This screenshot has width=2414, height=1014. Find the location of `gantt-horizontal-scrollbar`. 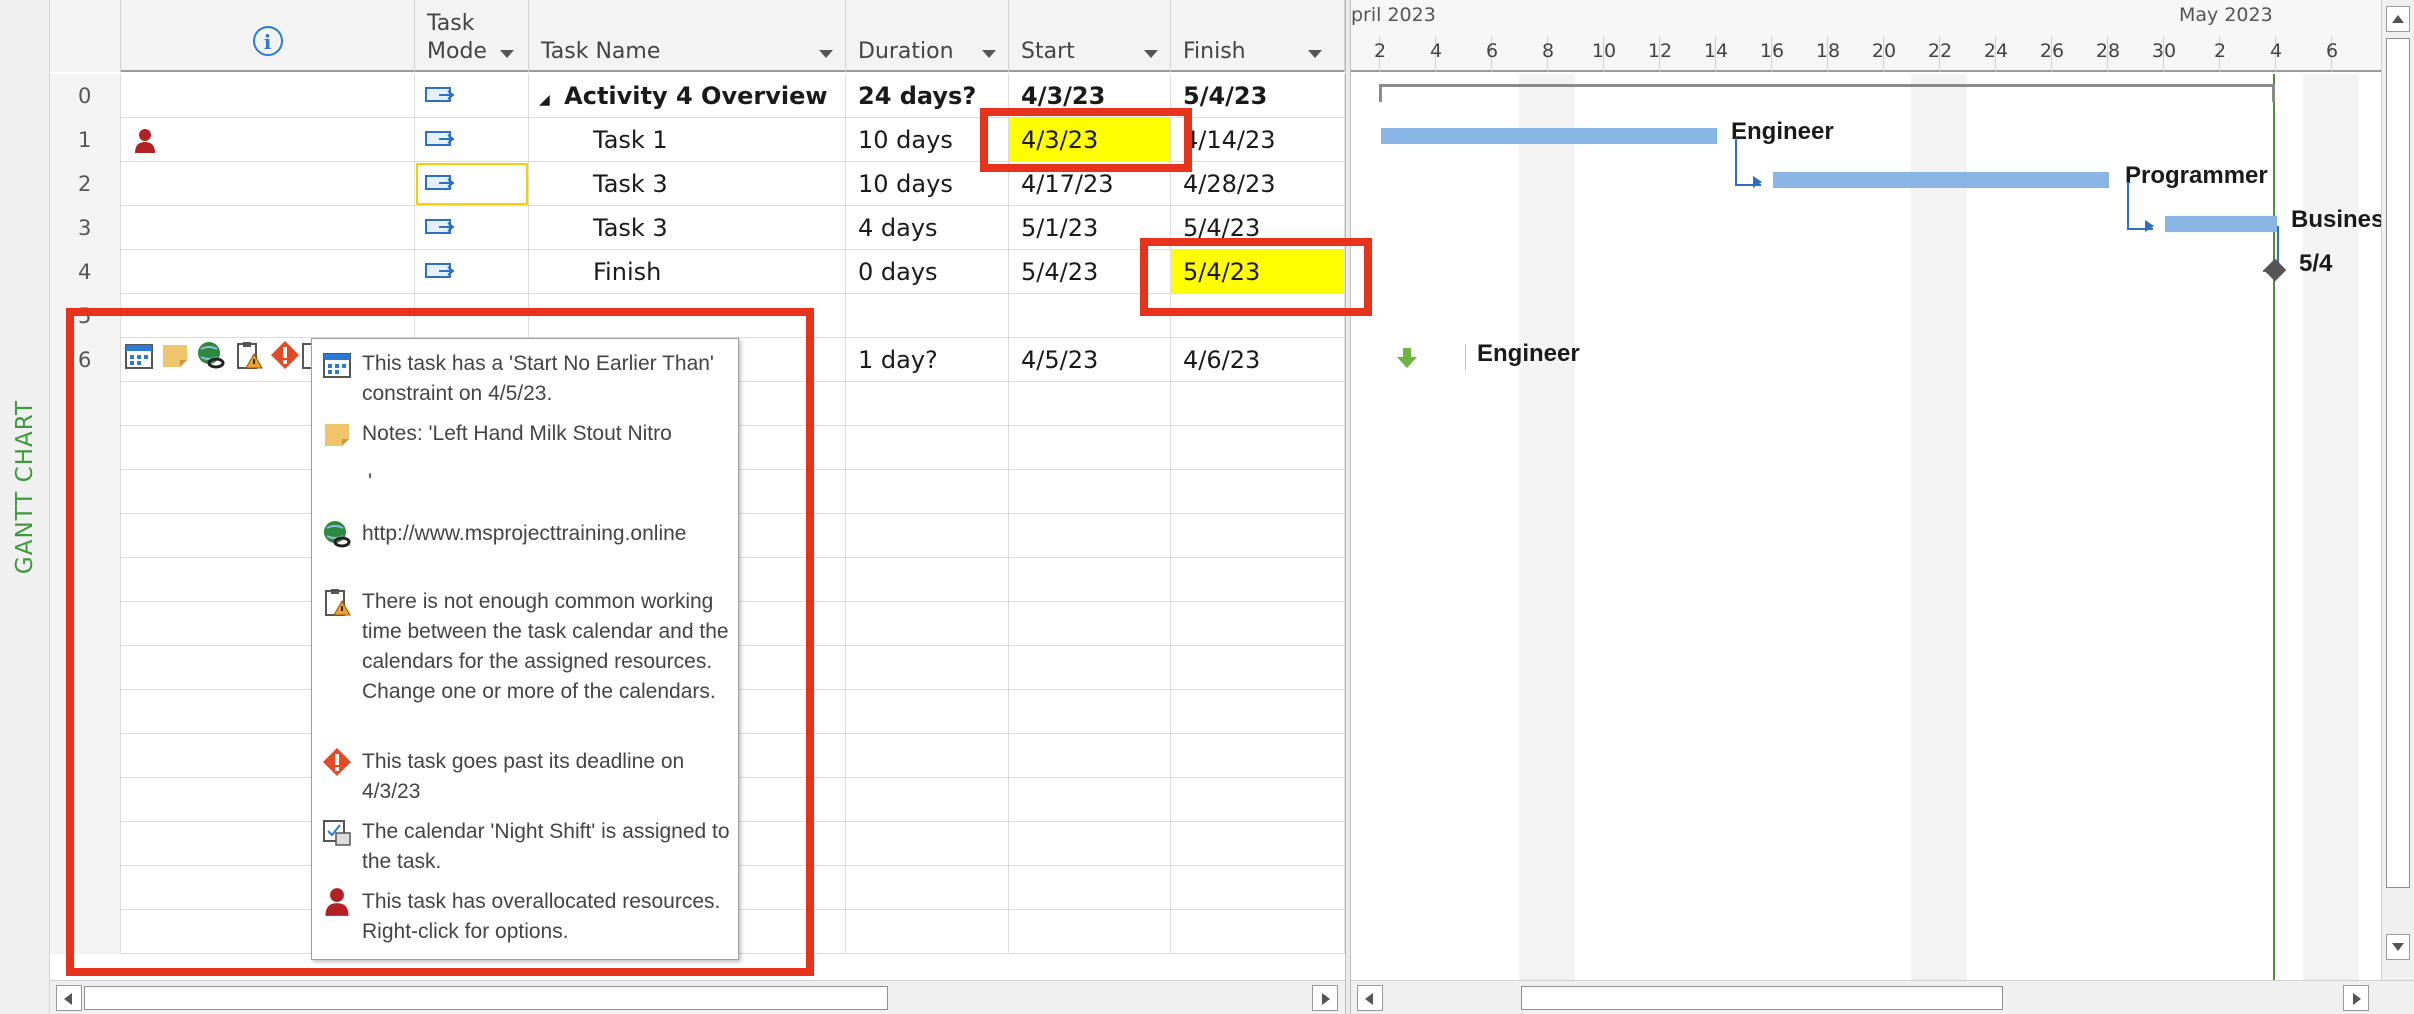

gantt-horizontal-scrollbar is located at coordinates (1882, 997).